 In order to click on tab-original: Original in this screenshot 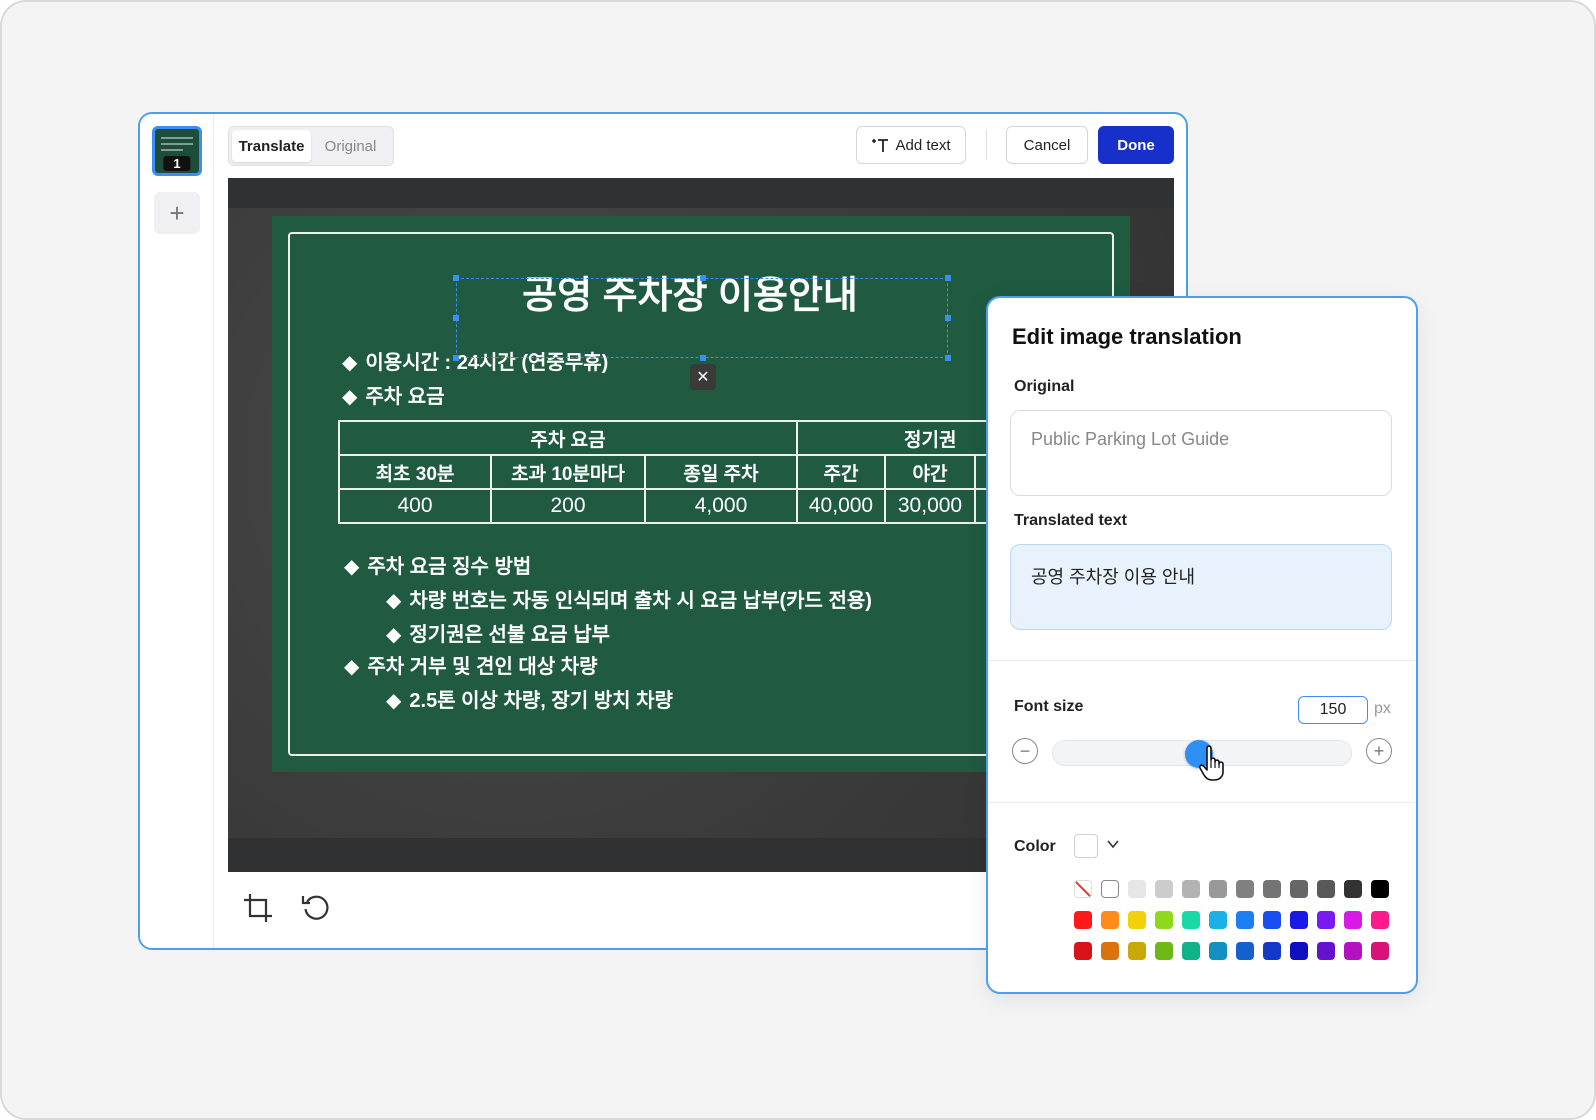, I will do `click(350, 146)`.